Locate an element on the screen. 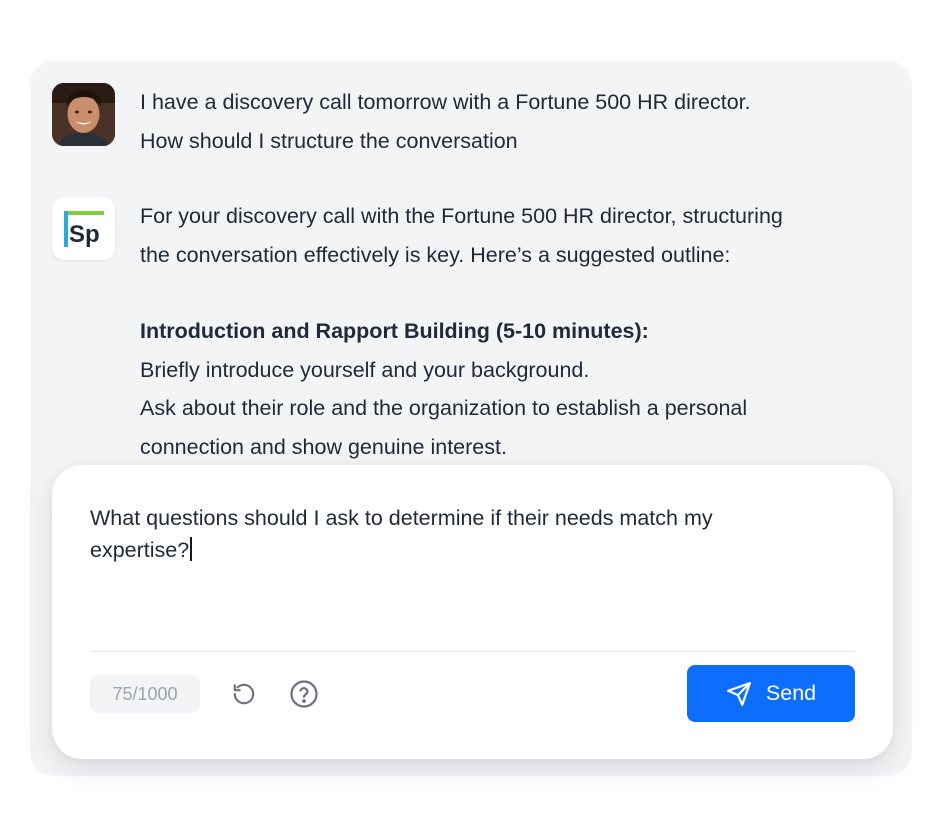 This screenshot has width=949, height=839. help-circle-icon is located at coordinates (304, 694).